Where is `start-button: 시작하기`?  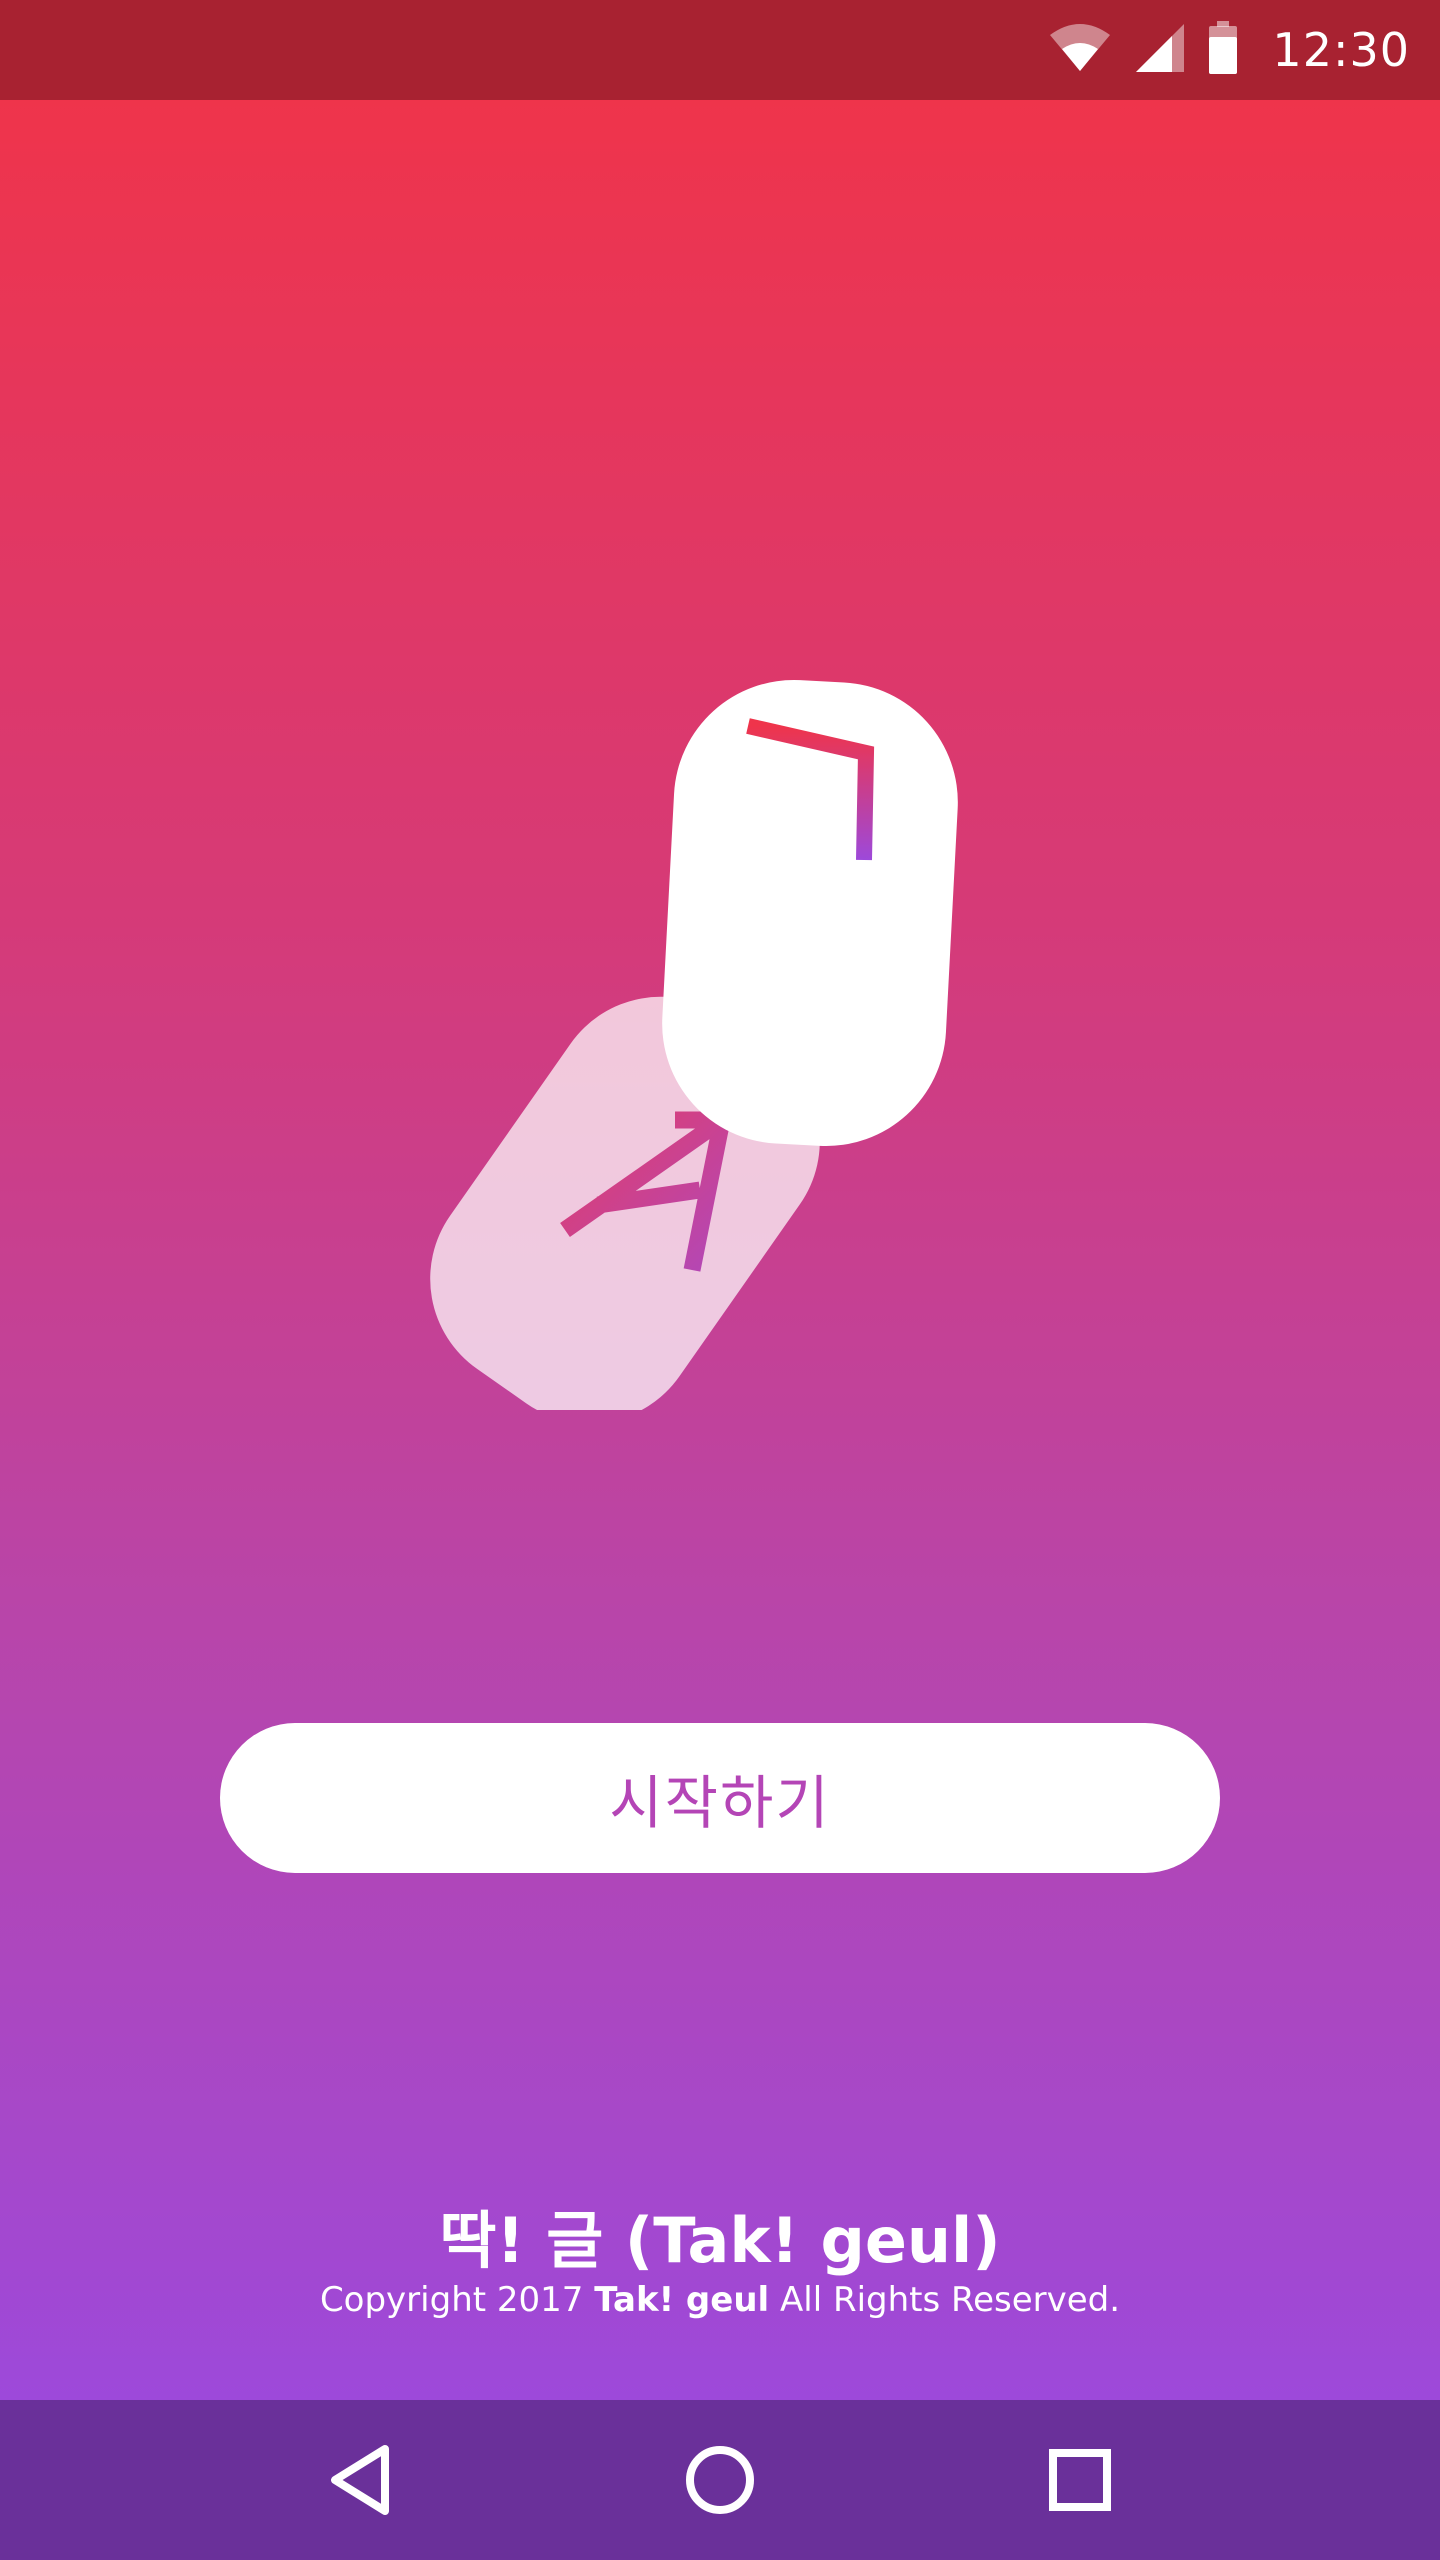 start-button: 시작하기 is located at coordinates (720, 1798).